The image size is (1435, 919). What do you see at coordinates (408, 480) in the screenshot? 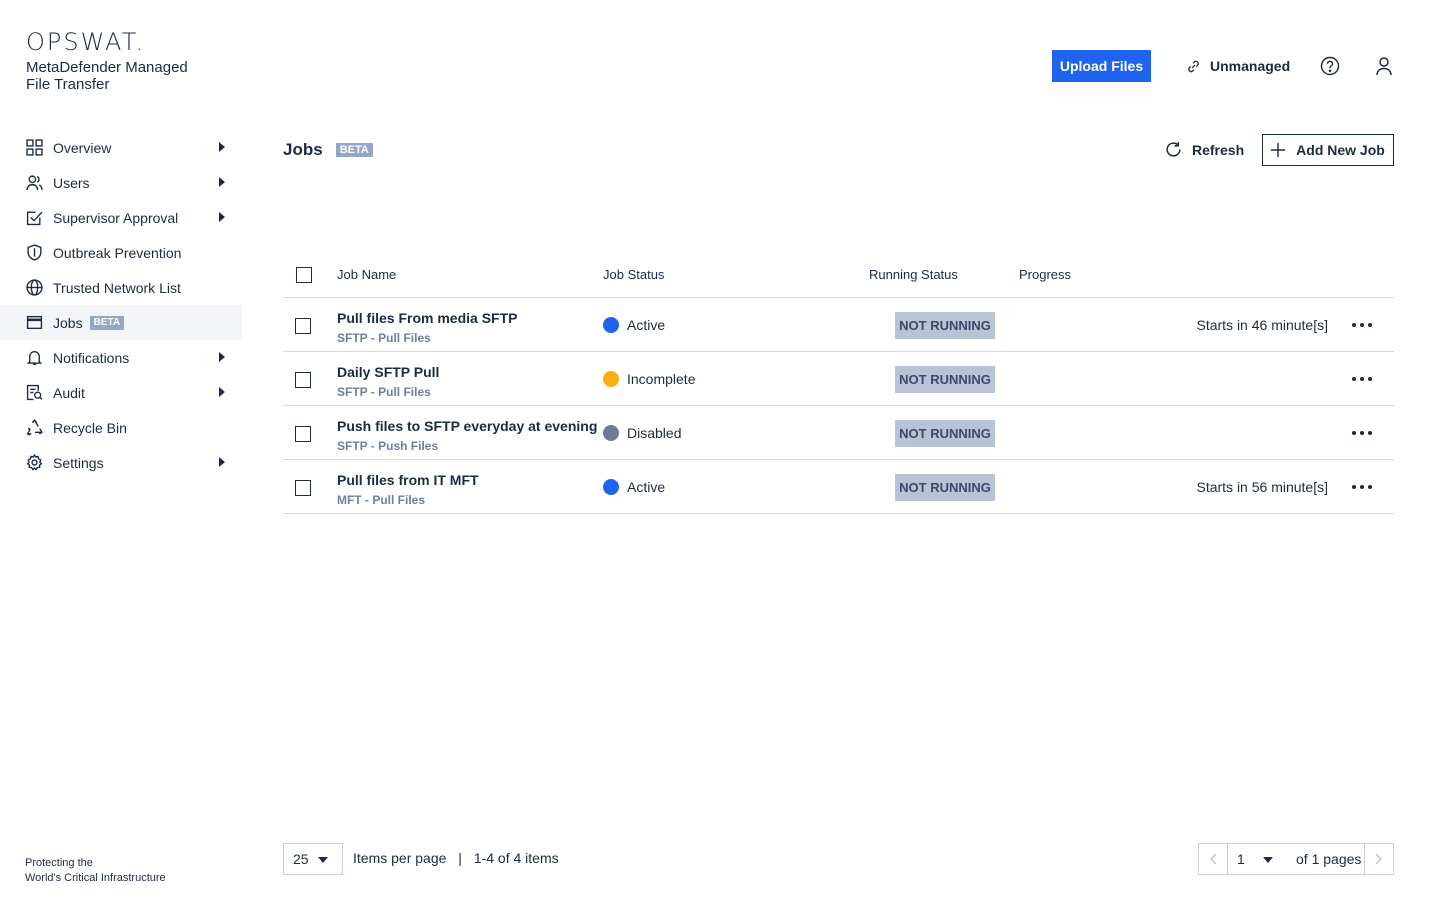
I see `job-name: Pull files from IT MFT` at bounding box center [408, 480].